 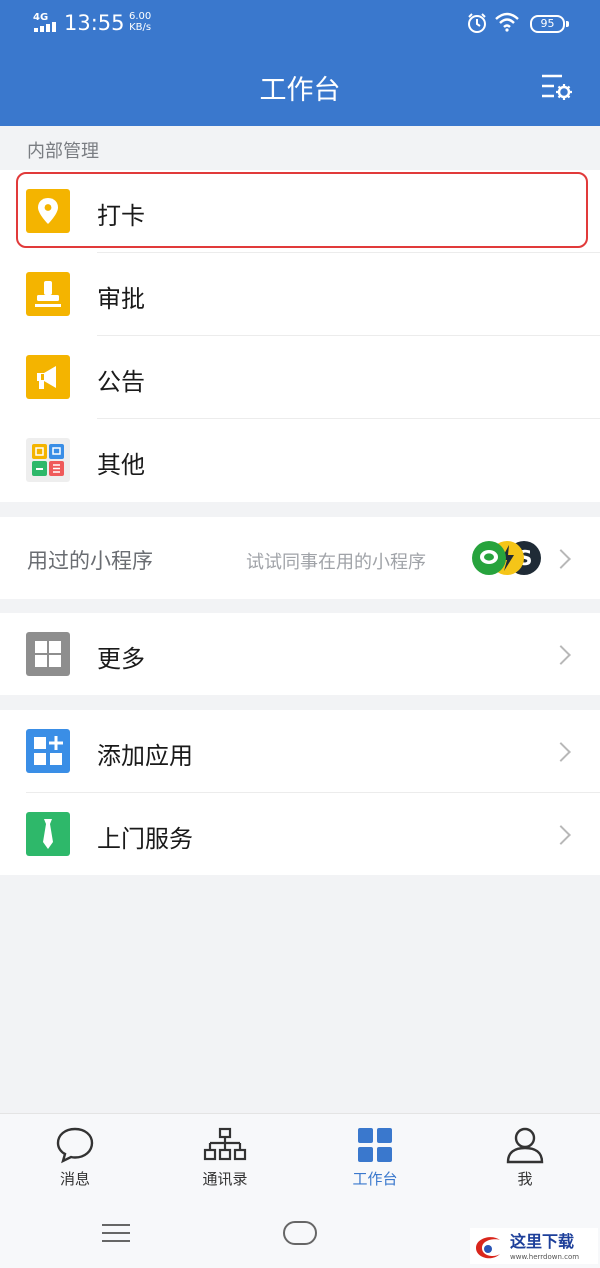 What do you see at coordinates (375, 1145) in the screenshot?
I see `workbench-grid-icon` at bounding box center [375, 1145].